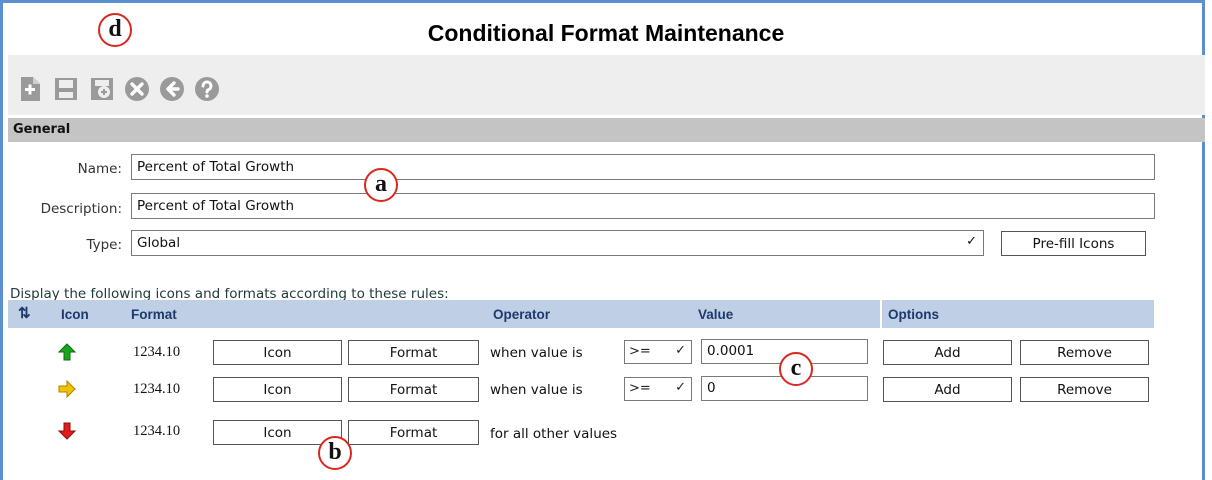 The height and width of the screenshot is (480, 1212). Describe the element at coordinates (913, 314) in the screenshot. I see `options-column-header: Options` at that location.